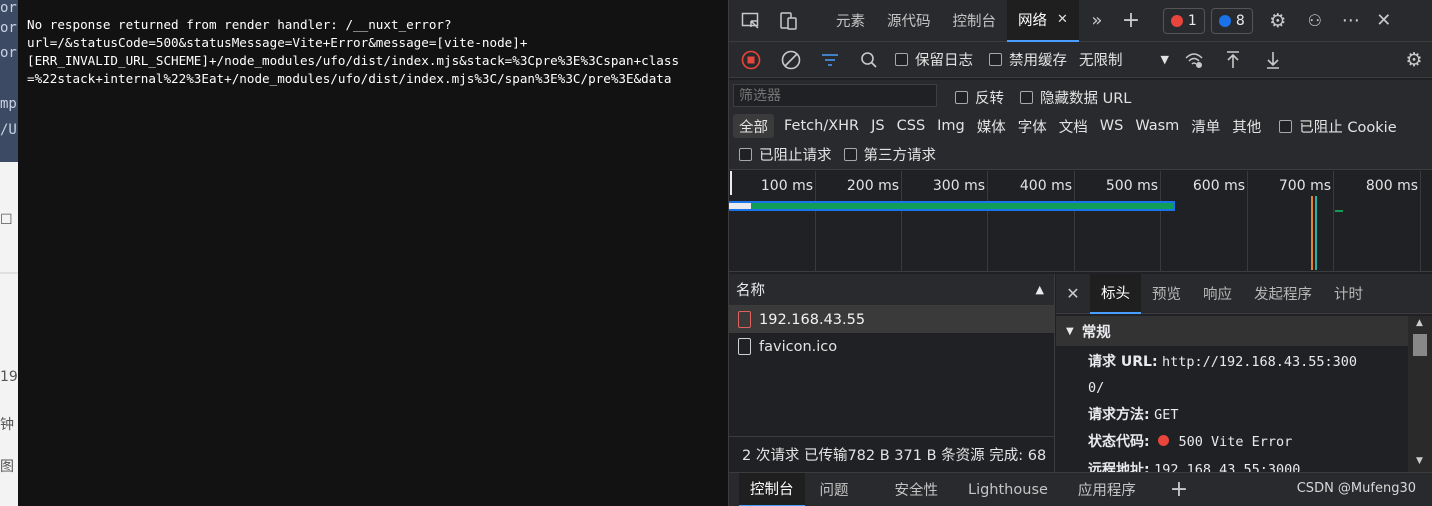 Image resolution: width=1432 pixels, height=506 pixels. I want to click on type-filter-manifest: 清单, so click(1205, 126).